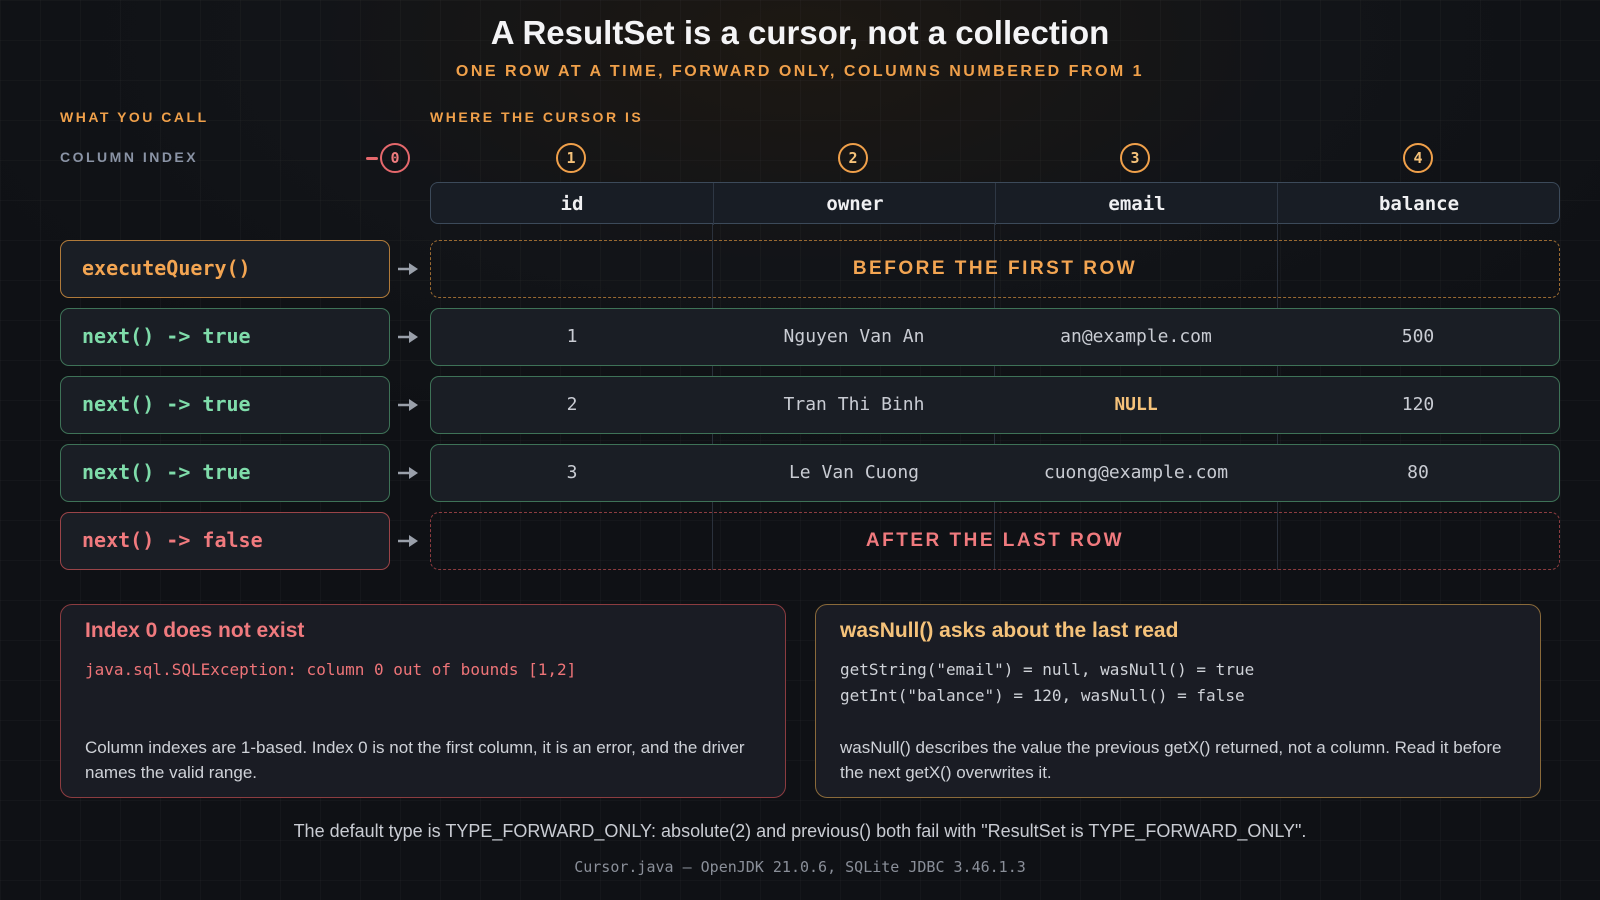 This screenshot has width=1600, height=900. Describe the element at coordinates (1418, 204) in the screenshot. I see `column-header-balance: balance` at that location.